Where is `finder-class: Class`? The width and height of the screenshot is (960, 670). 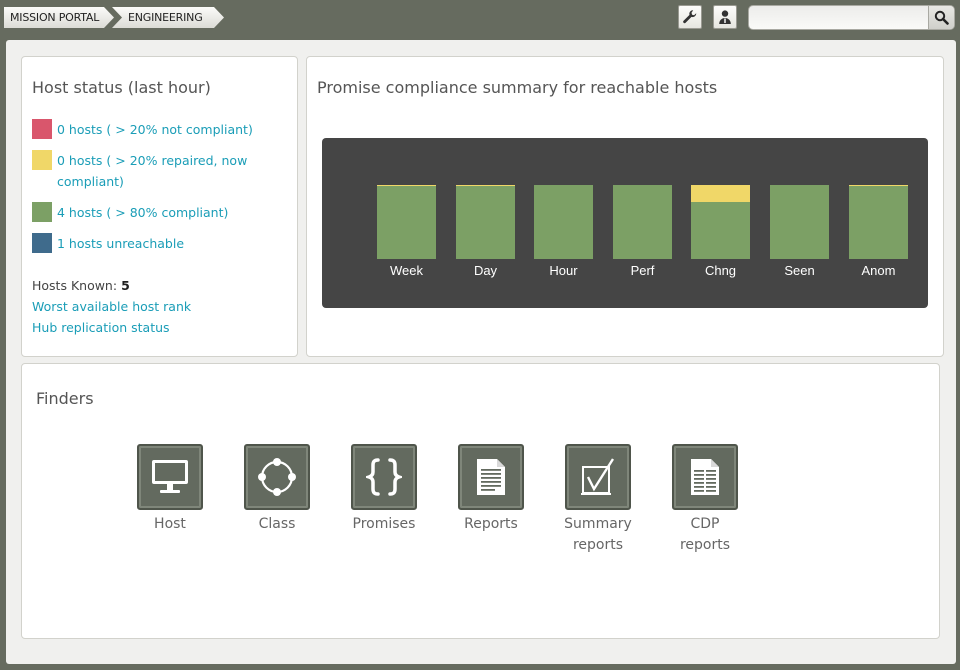 finder-class: Class is located at coordinates (277, 489).